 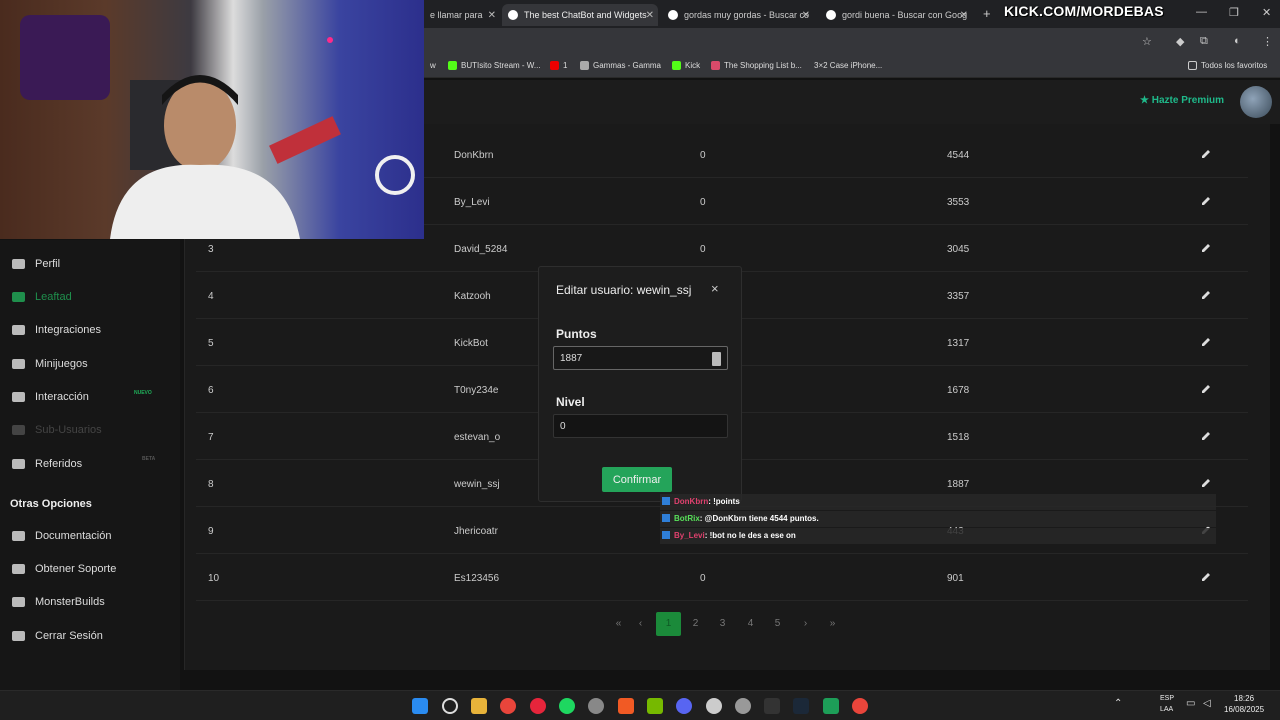 I want to click on epic-games-icon, so click(x=772, y=706).